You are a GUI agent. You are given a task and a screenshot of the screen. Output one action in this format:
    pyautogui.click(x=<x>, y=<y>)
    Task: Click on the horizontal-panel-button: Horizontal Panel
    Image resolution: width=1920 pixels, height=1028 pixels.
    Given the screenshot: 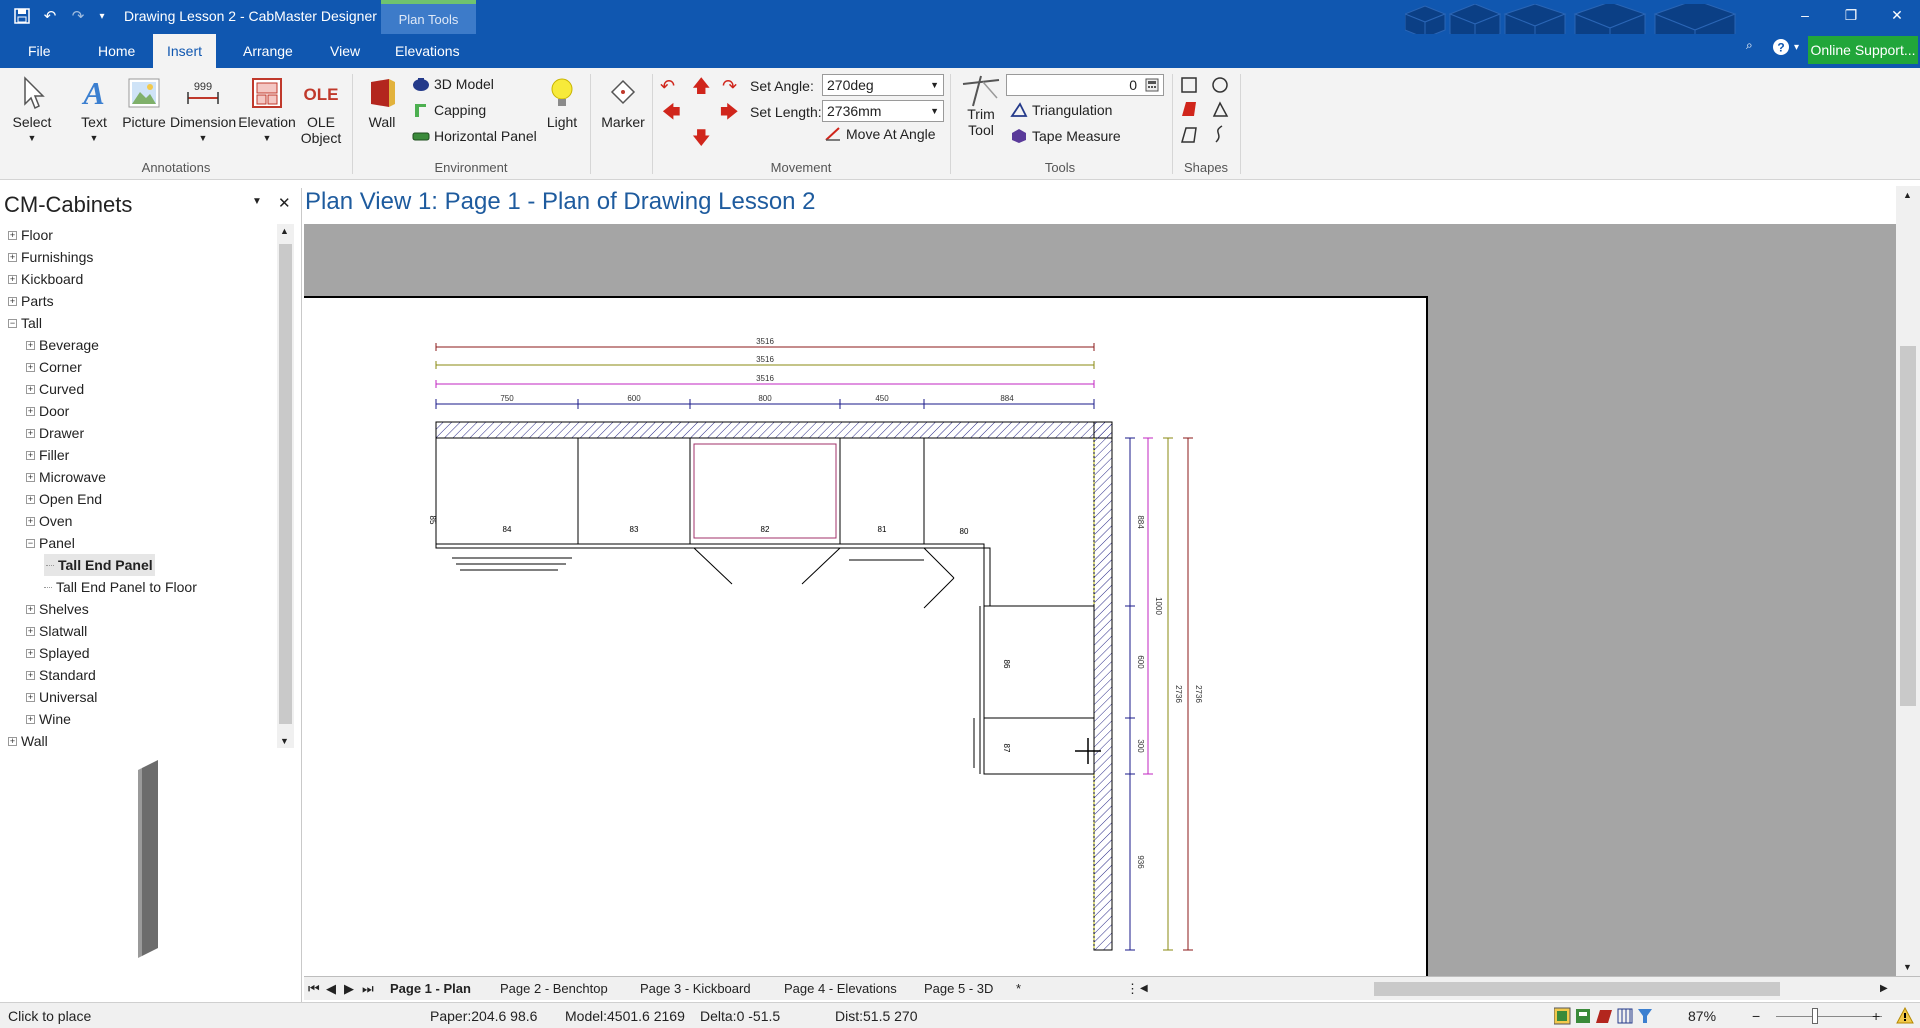 What is the action you would take?
    pyautogui.click(x=474, y=136)
    